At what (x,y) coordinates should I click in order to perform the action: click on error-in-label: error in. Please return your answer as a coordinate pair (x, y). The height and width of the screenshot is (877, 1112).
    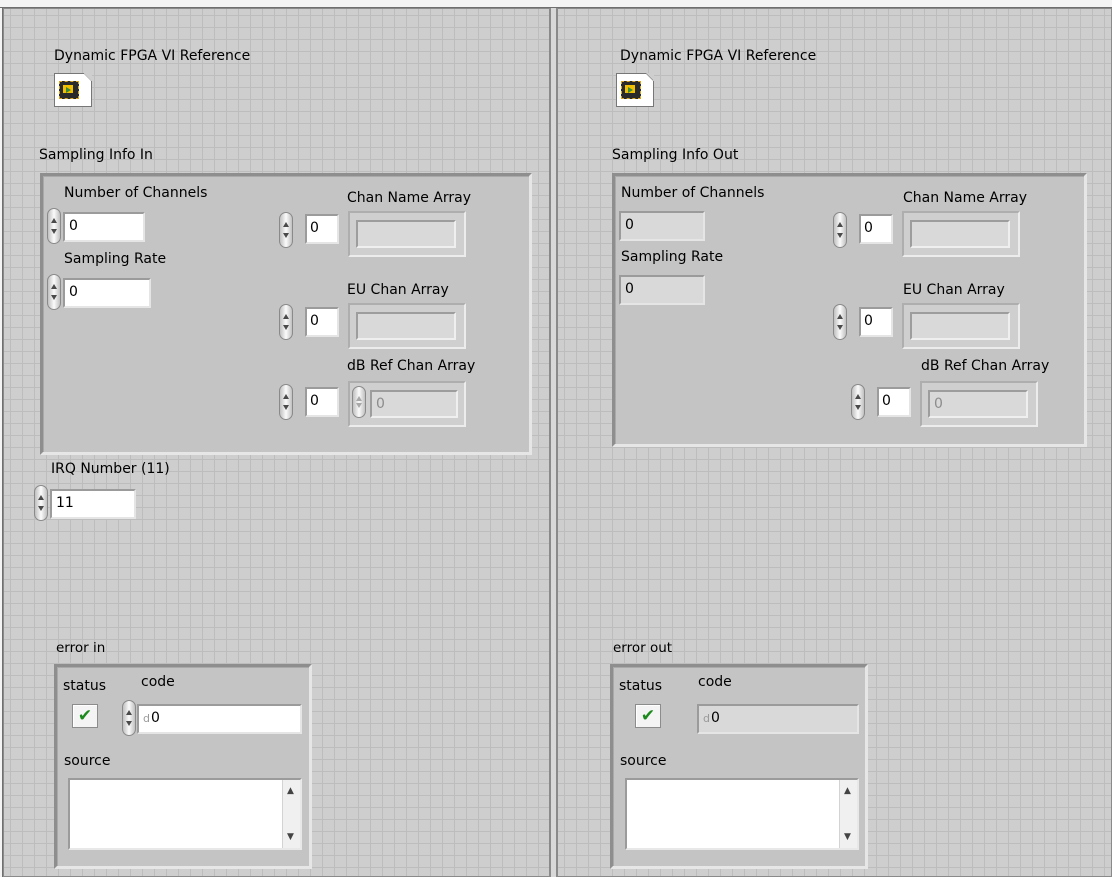
    Looking at the image, I should click on (81, 648).